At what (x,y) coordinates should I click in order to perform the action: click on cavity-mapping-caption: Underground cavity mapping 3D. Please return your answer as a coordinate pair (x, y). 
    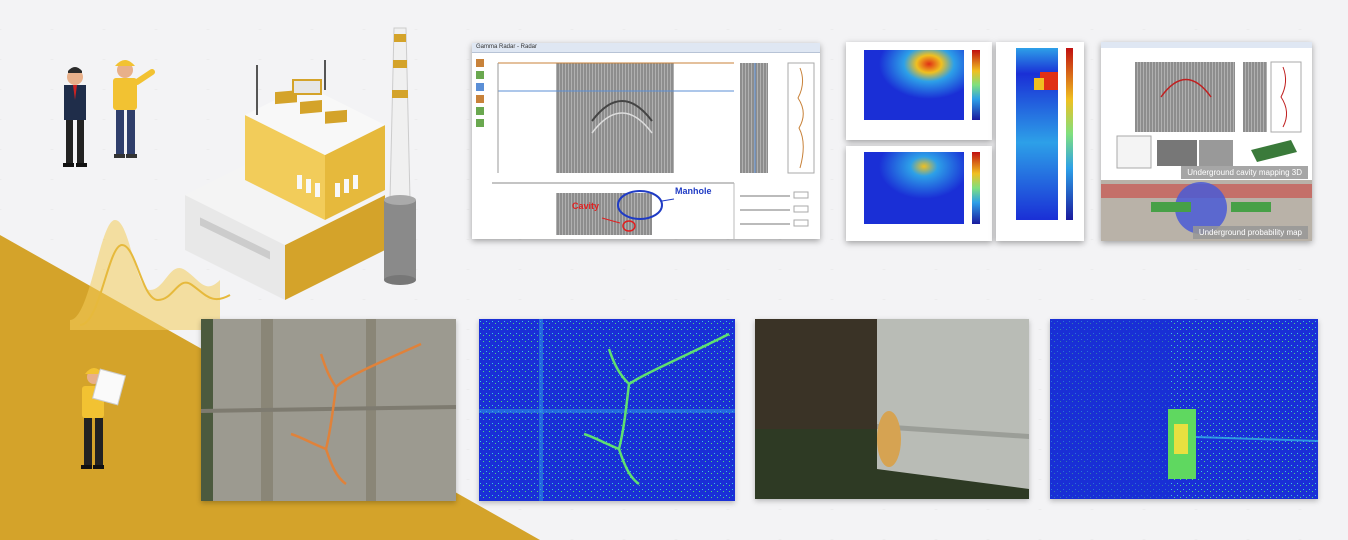
    Looking at the image, I should click on (1244, 172).